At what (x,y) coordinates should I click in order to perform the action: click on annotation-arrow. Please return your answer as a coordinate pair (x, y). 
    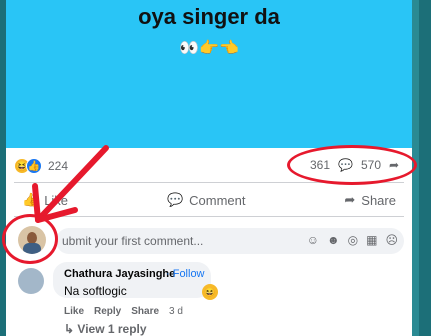
    Looking at the image, I should click on (70, 184).